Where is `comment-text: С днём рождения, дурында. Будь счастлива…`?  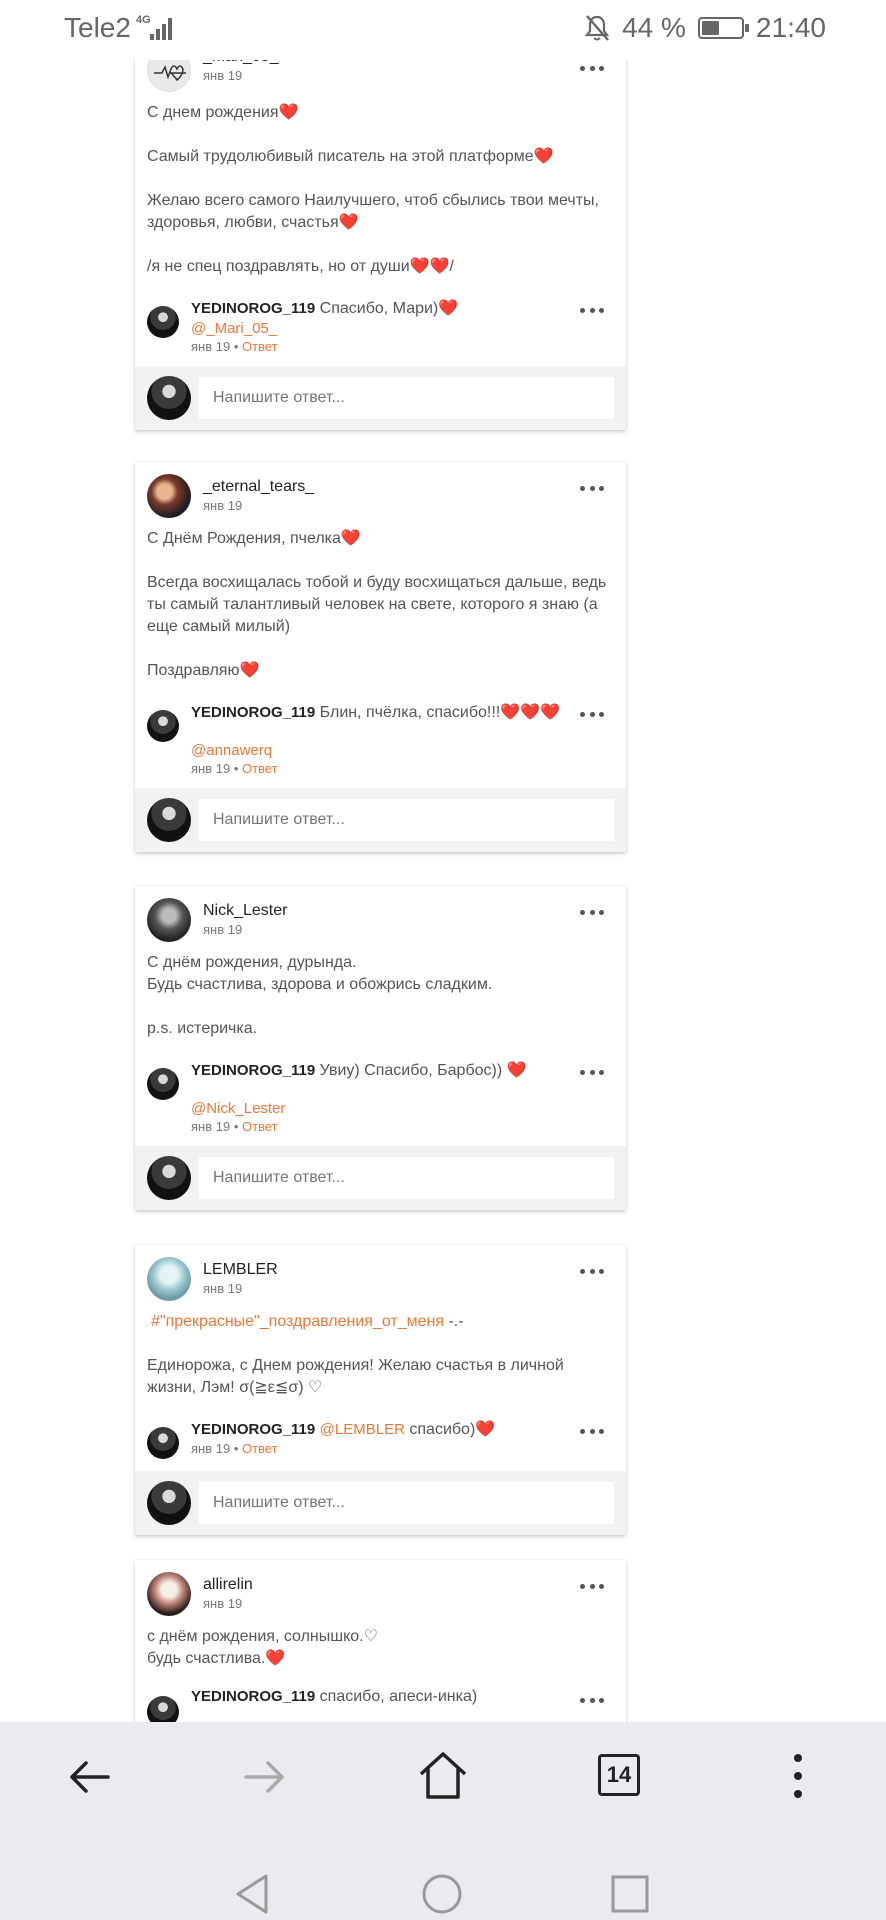 comment-text: С днём рождения, дурында. Будь счастлива… is located at coordinates (320, 995).